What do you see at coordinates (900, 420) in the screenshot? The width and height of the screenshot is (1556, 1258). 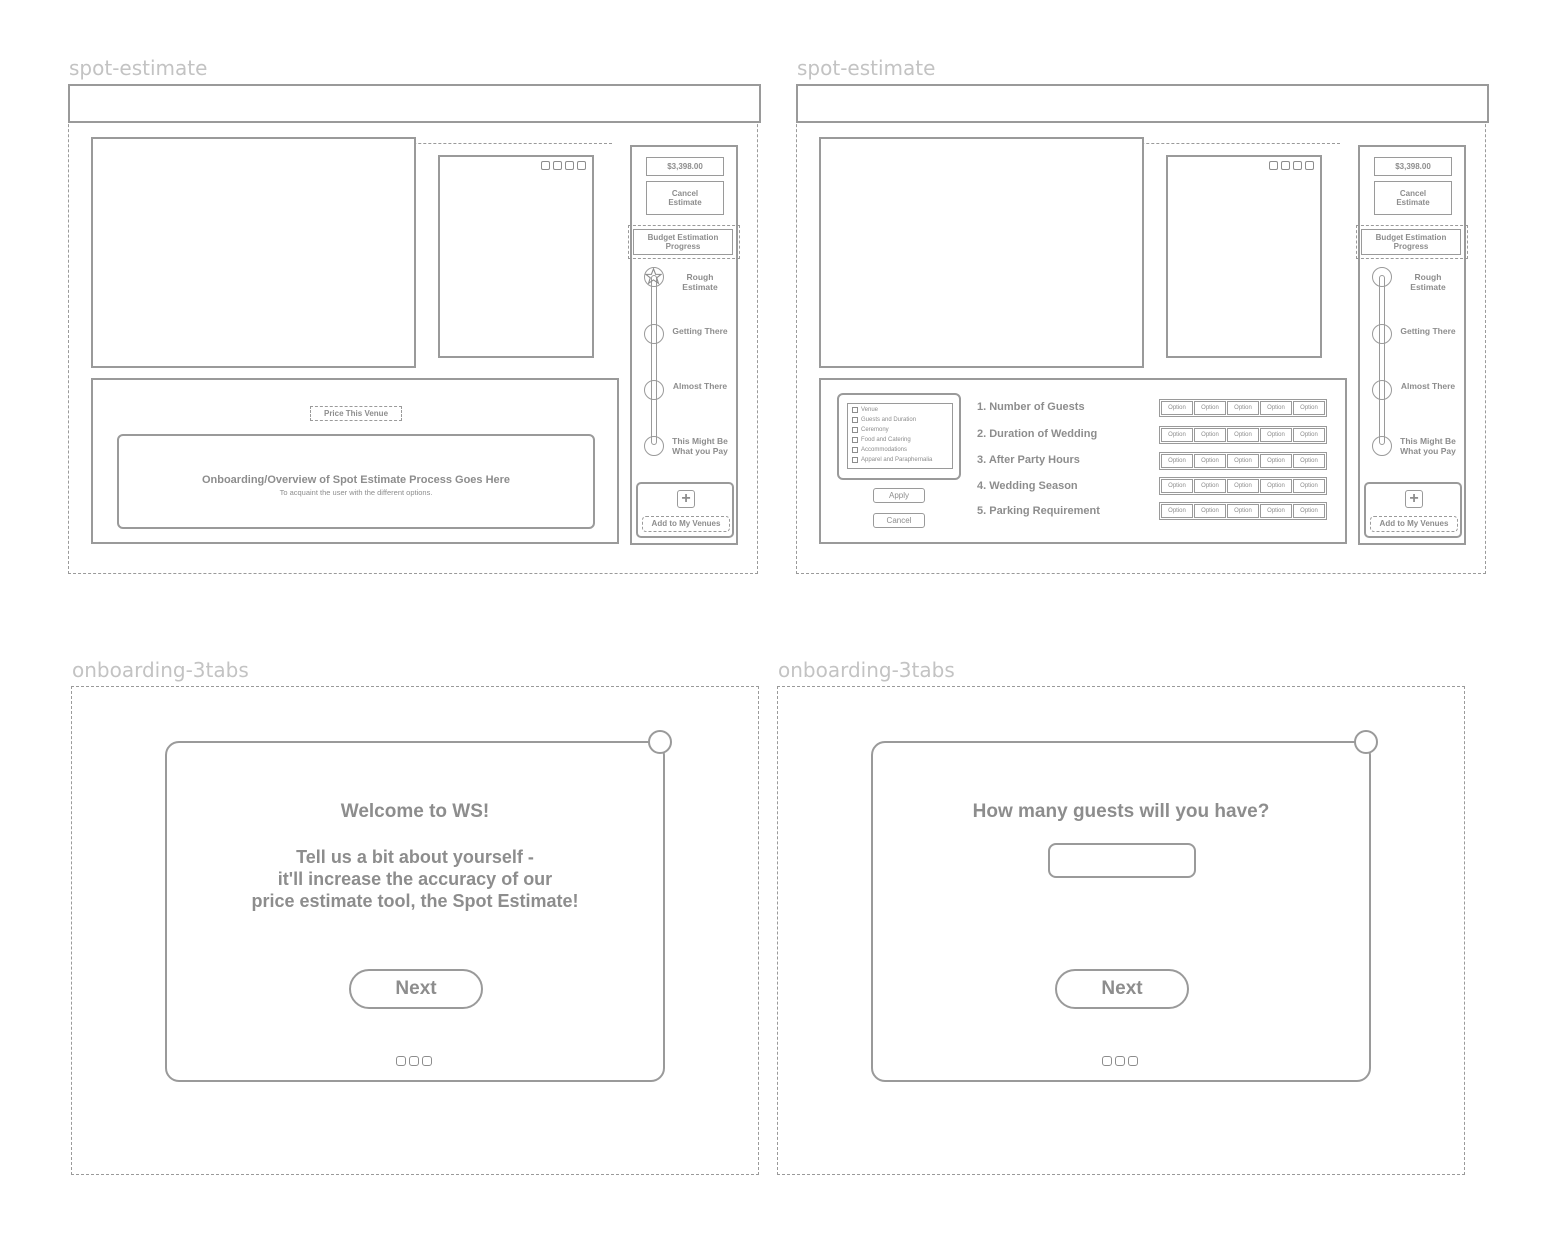 I see `check-guests: Guests and Duration` at bounding box center [900, 420].